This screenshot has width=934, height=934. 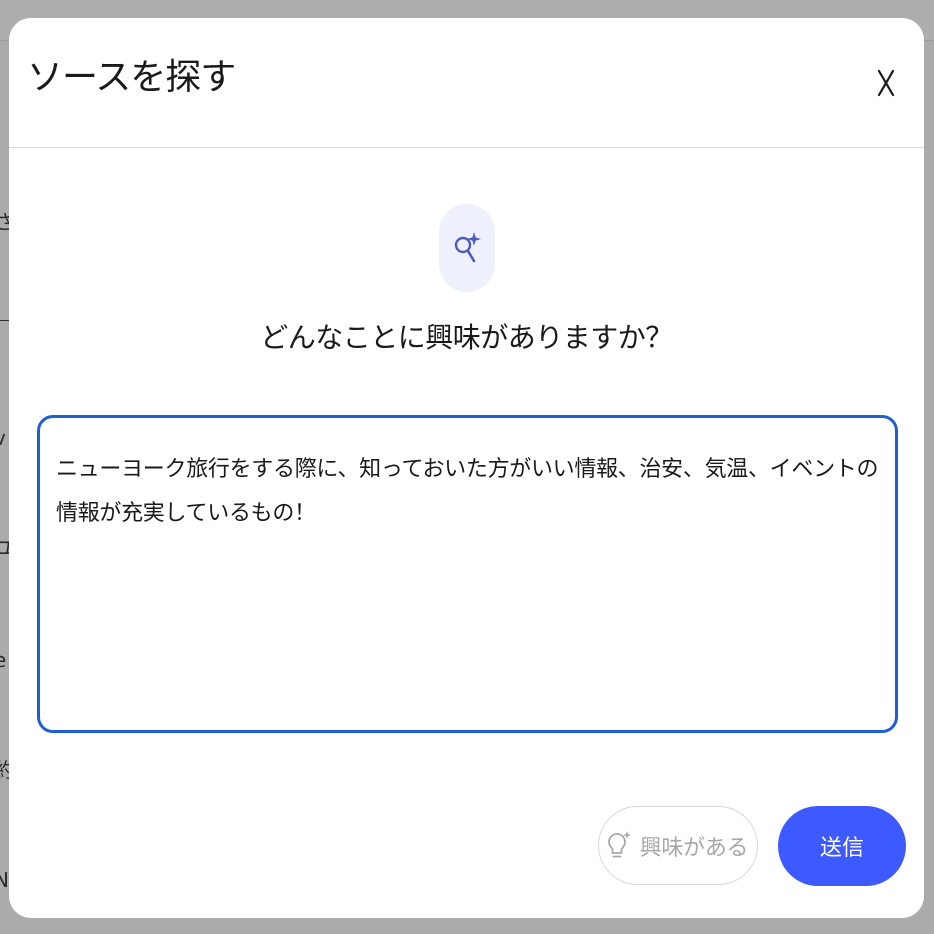 What do you see at coordinates (466, 83) in the screenshot?
I see `dialog-header: ソースを探す` at bounding box center [466, 83].